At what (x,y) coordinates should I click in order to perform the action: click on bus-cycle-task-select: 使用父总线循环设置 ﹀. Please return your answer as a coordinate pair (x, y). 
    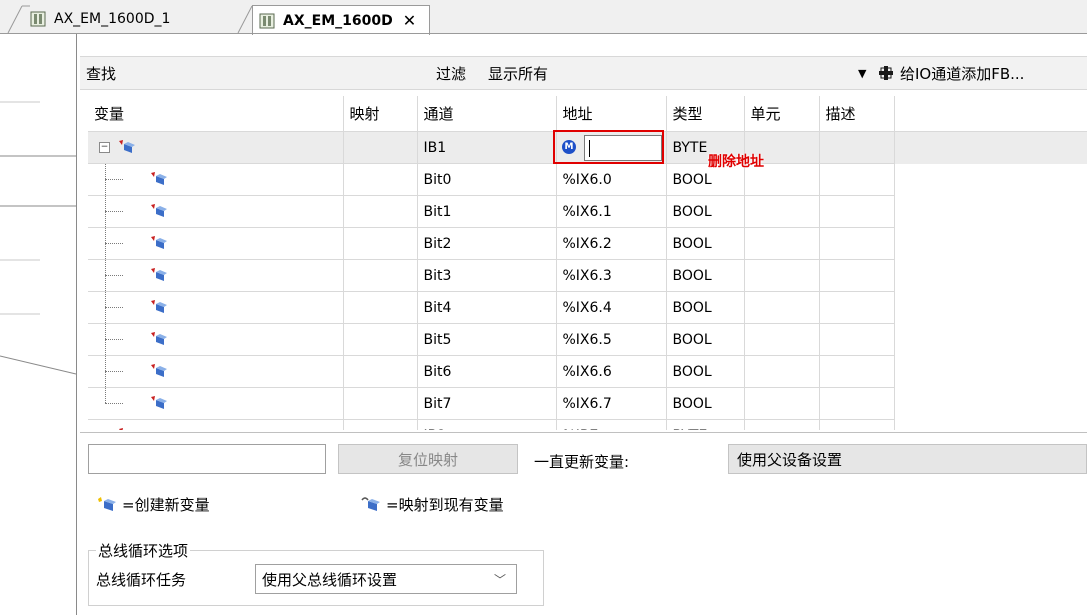
    Looking at the image, I should click on (386, 579).